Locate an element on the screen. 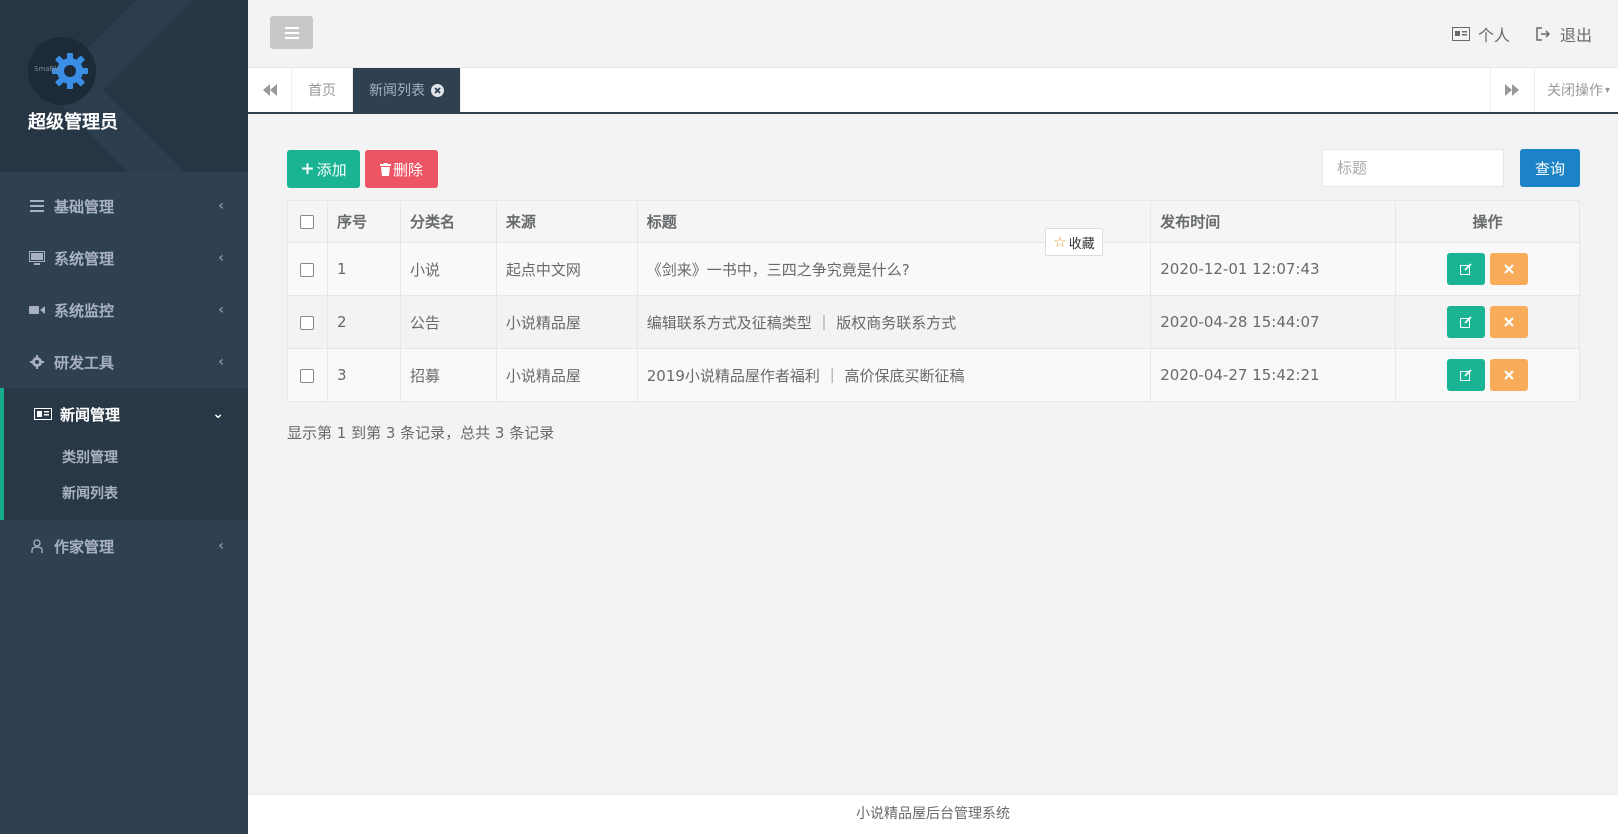 The width and height of the screenshot is (1618, 834). backward-icon is located at coordinates (269, 90).